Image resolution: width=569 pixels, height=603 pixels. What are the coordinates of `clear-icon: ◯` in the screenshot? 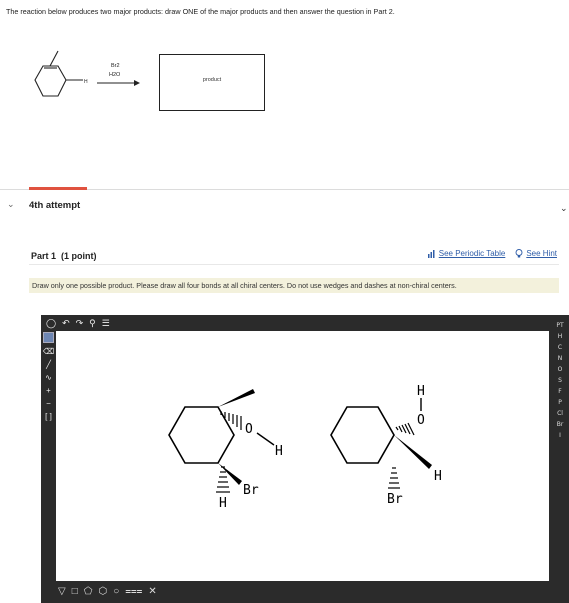 It's located at (51, 323).